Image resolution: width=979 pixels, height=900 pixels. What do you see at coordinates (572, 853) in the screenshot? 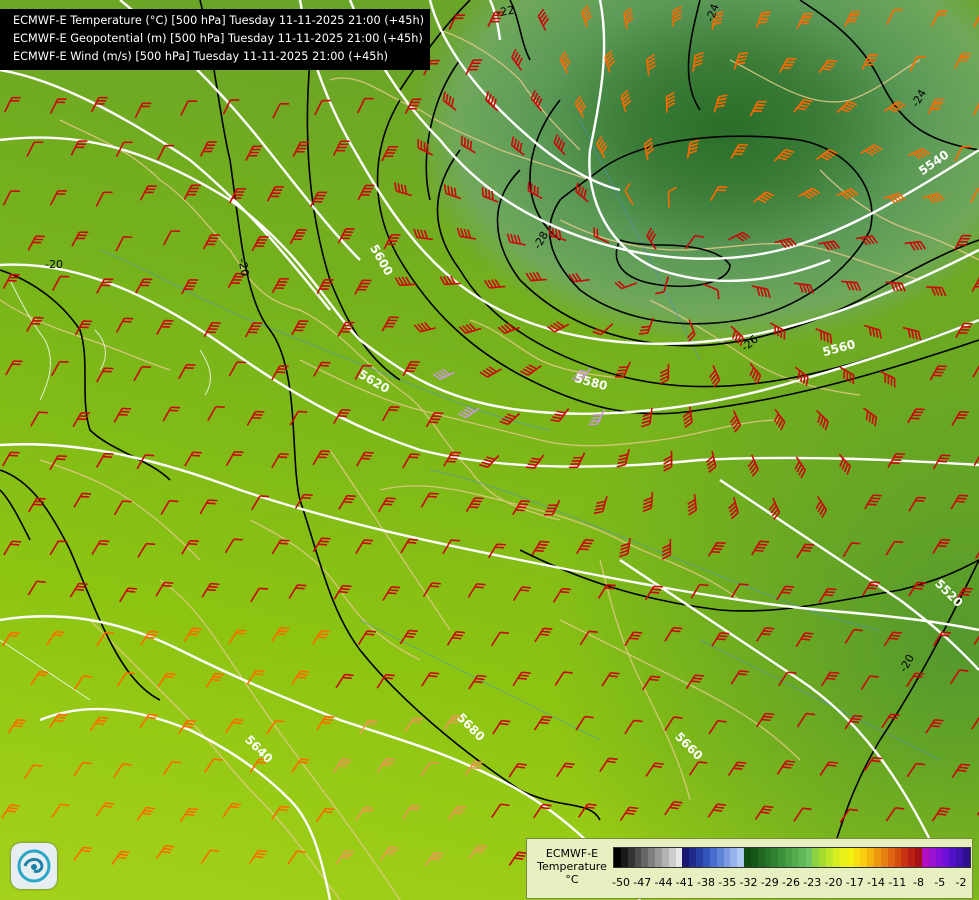
I see `legend-title-line1: ECMWF-E` at bounding box center [572, 853].